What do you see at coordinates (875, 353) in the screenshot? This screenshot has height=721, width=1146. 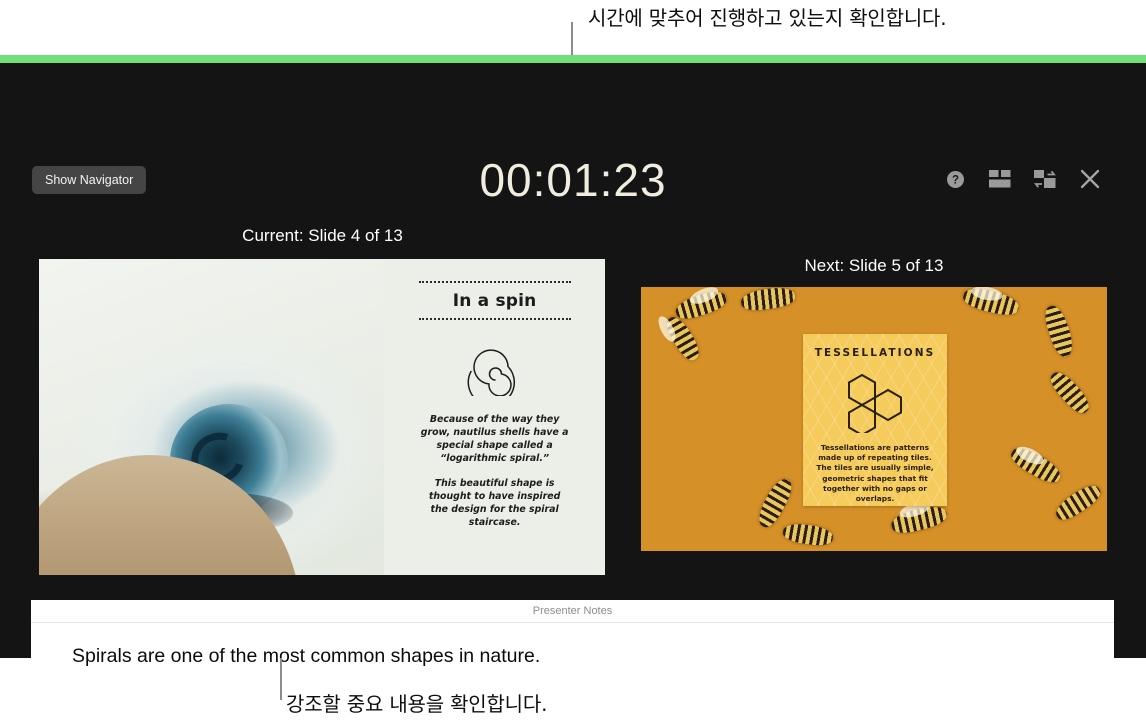 I see `next-slide-title: TESSELLATIONS` at bounding box center [875, 353].